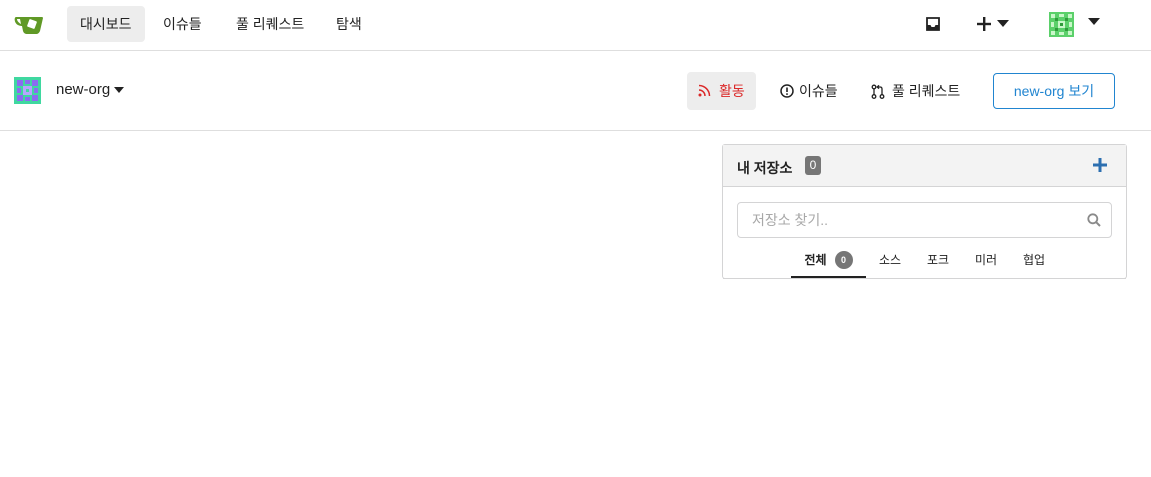  Describe the element at coordinates (813, 165) in the screenshot. I see `repo-count-badge: 0` at that location.